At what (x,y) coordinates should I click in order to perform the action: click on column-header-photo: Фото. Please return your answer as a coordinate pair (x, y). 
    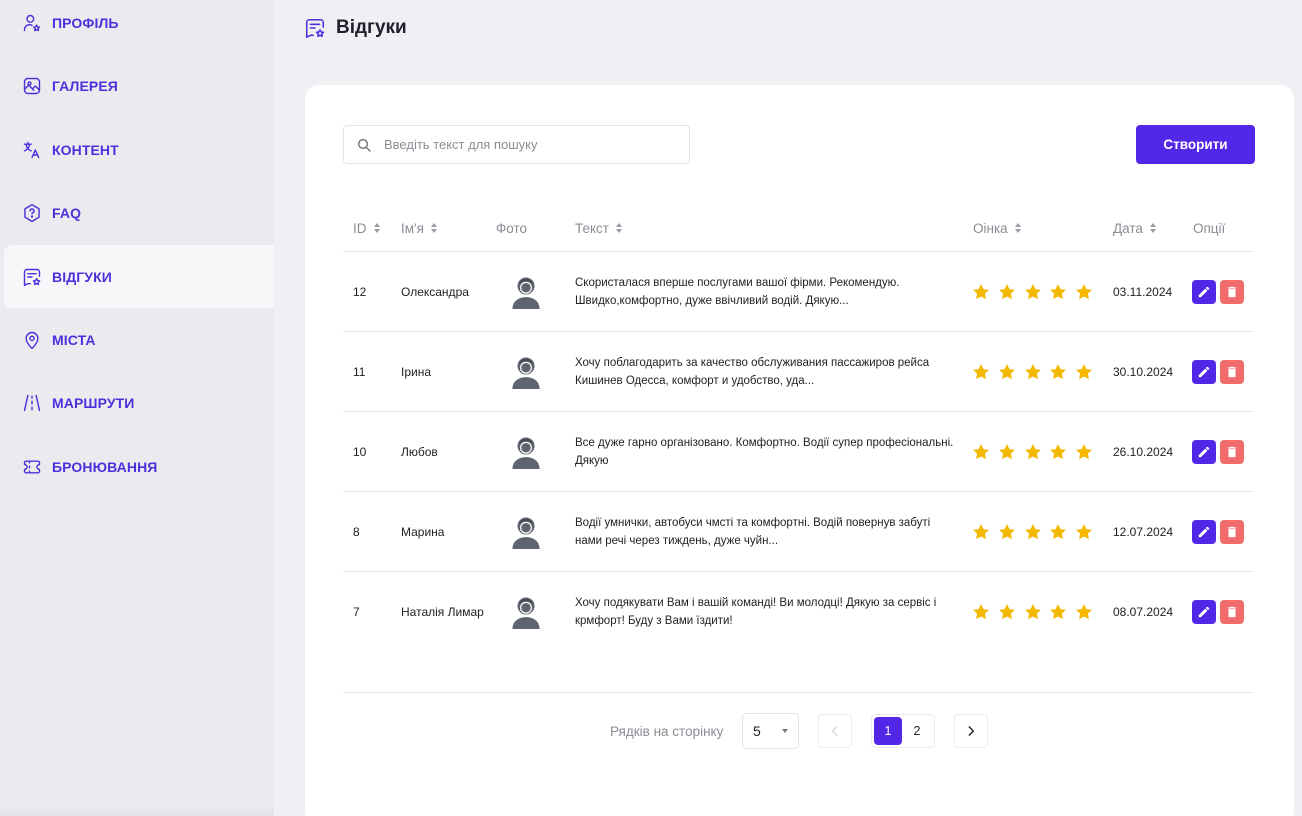
    Looking at the image, I should click on (511, 228).